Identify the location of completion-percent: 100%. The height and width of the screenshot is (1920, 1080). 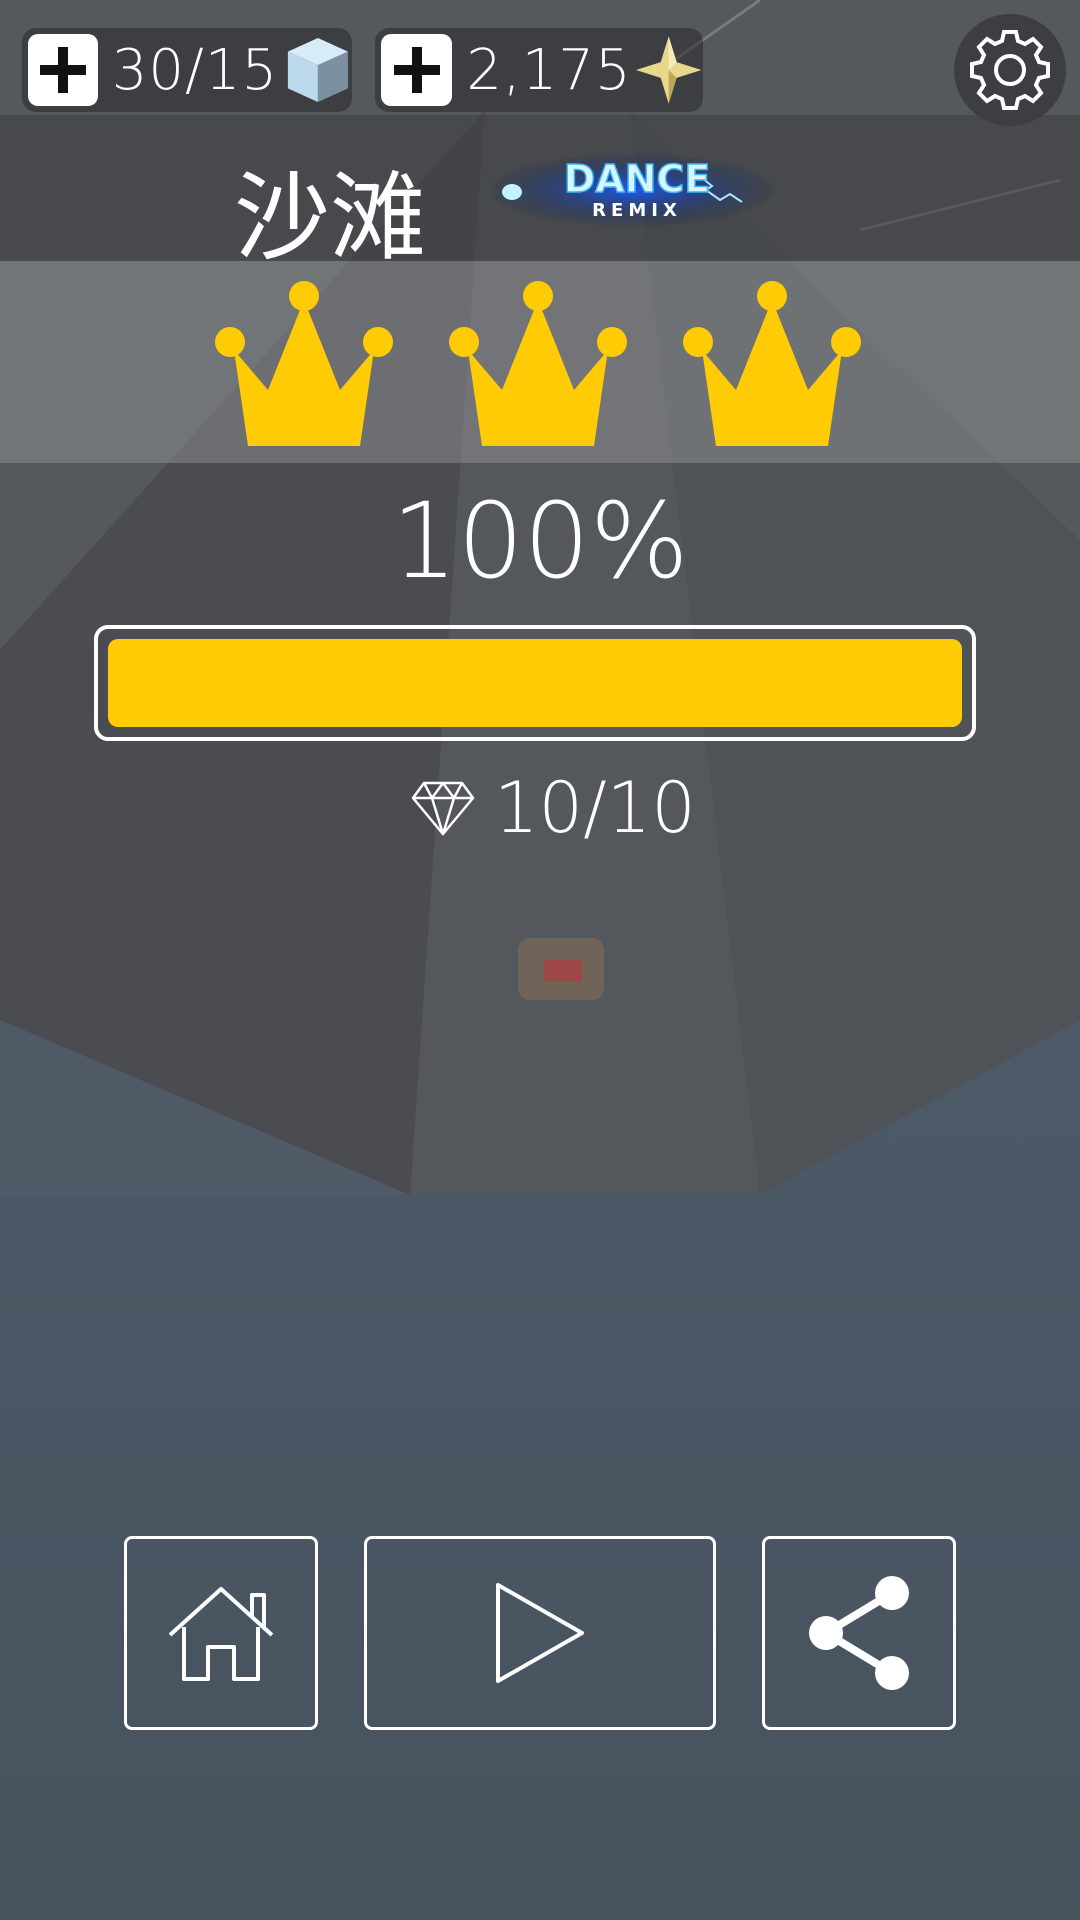
(540, 541).